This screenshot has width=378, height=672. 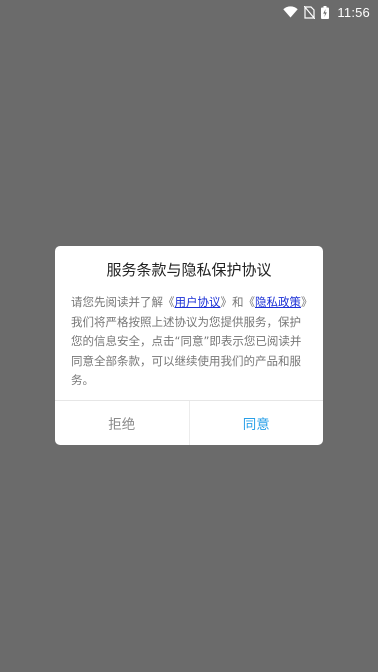 What do you see at coordinates (257, 423) in the screenshot?
I see `agree-button: 同意` at bounding box center [257, 423].